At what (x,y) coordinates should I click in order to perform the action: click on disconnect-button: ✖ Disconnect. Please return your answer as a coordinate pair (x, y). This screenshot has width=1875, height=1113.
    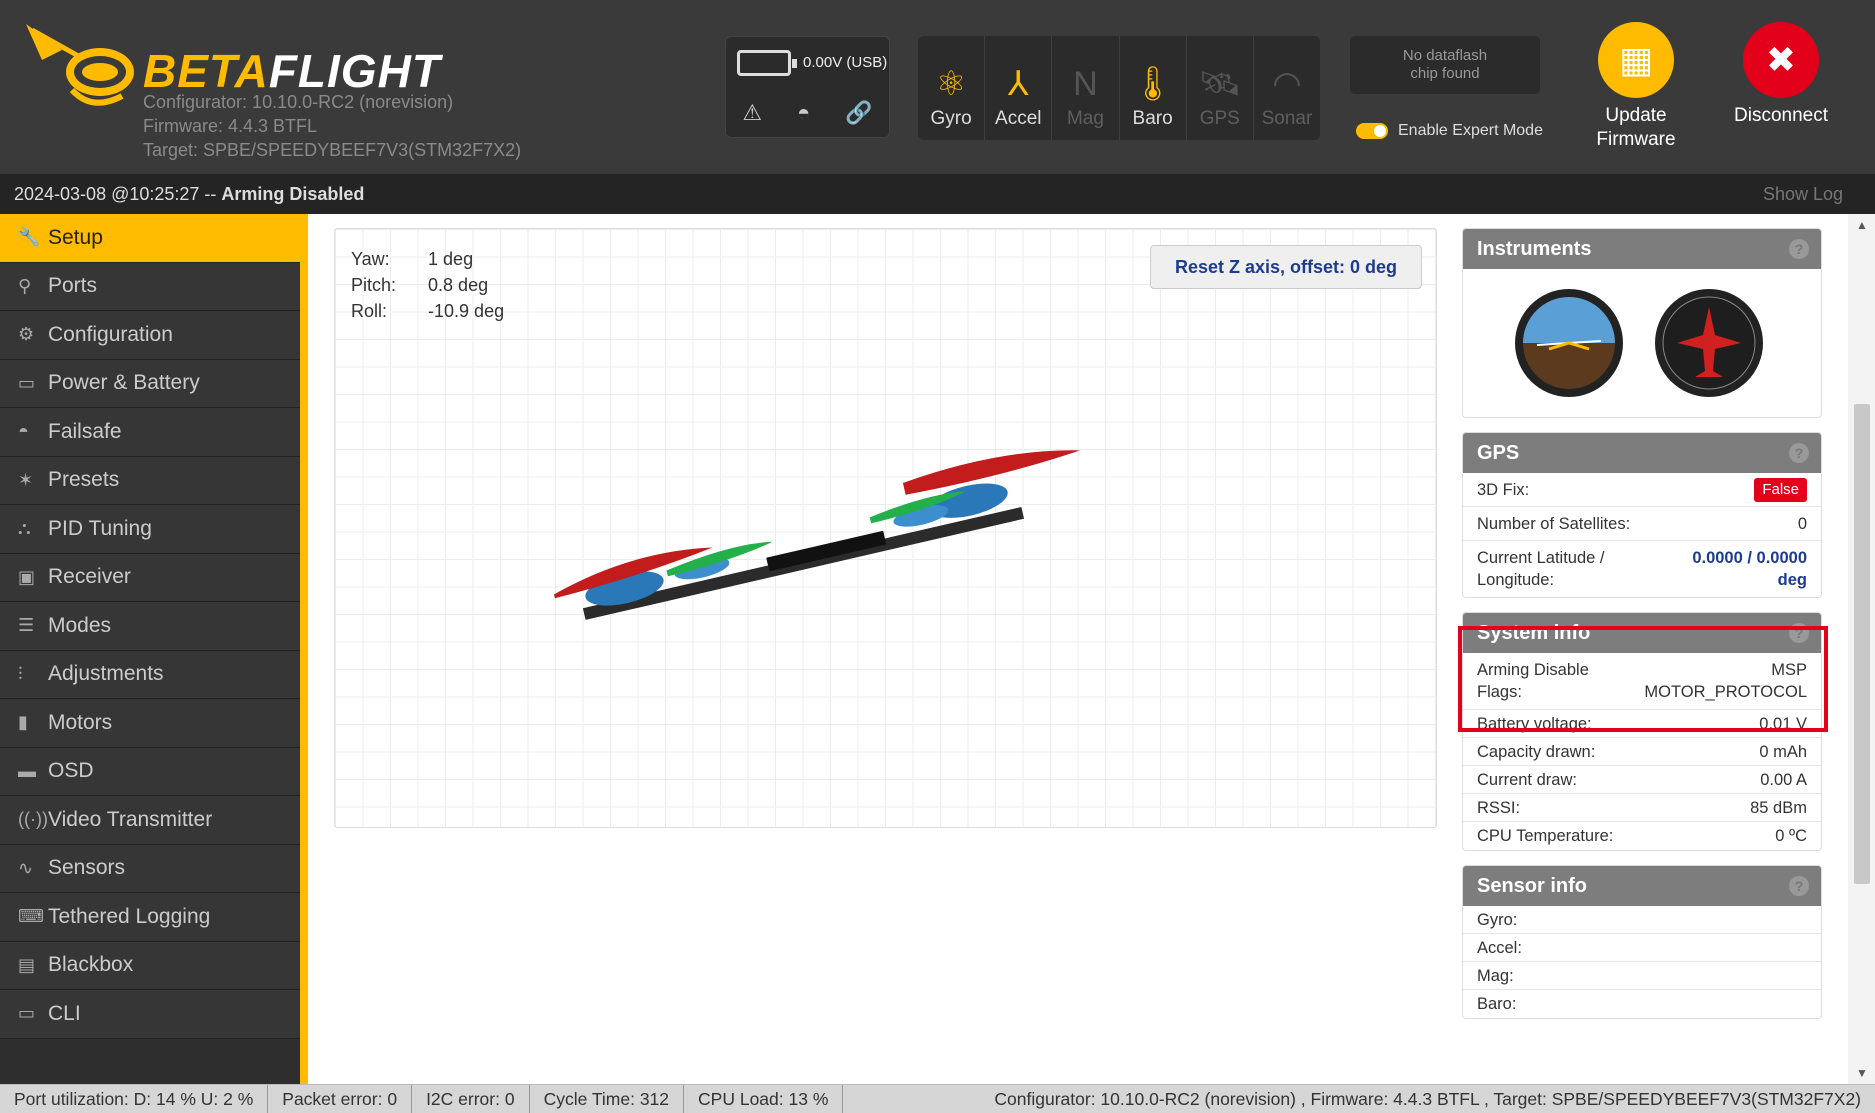
    Looking at the image, I should click on (1781, 75).